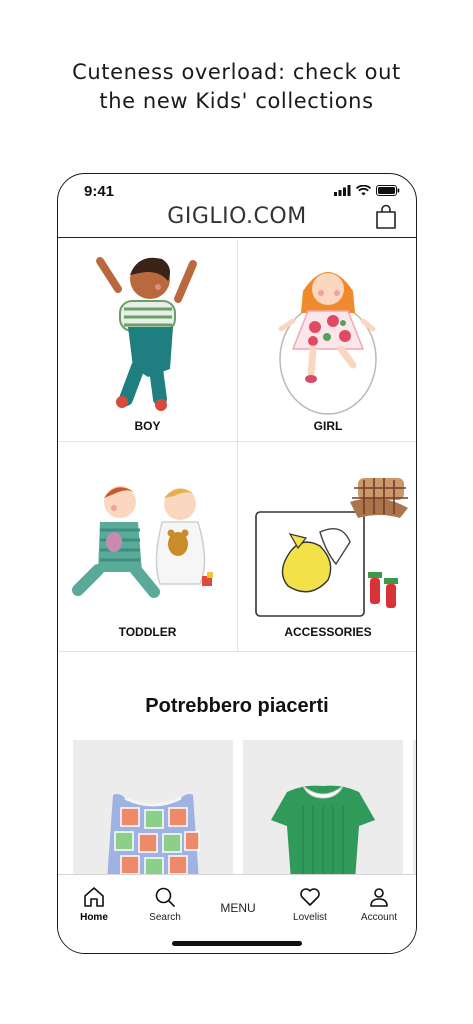 The image size is (473, 1024). I want to click on tab-lovelist-label: Lovelist, so click(310, 917).